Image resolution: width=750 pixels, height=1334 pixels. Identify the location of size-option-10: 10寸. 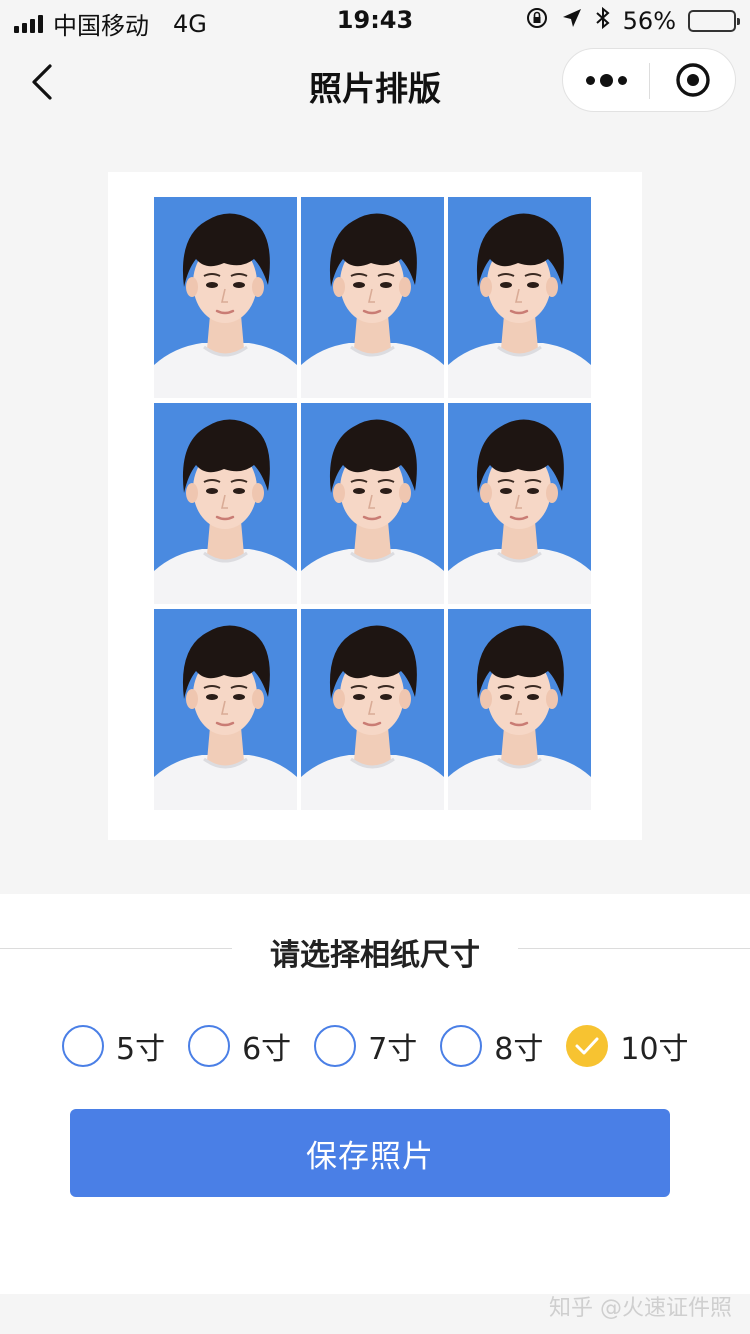
(627, 1046).